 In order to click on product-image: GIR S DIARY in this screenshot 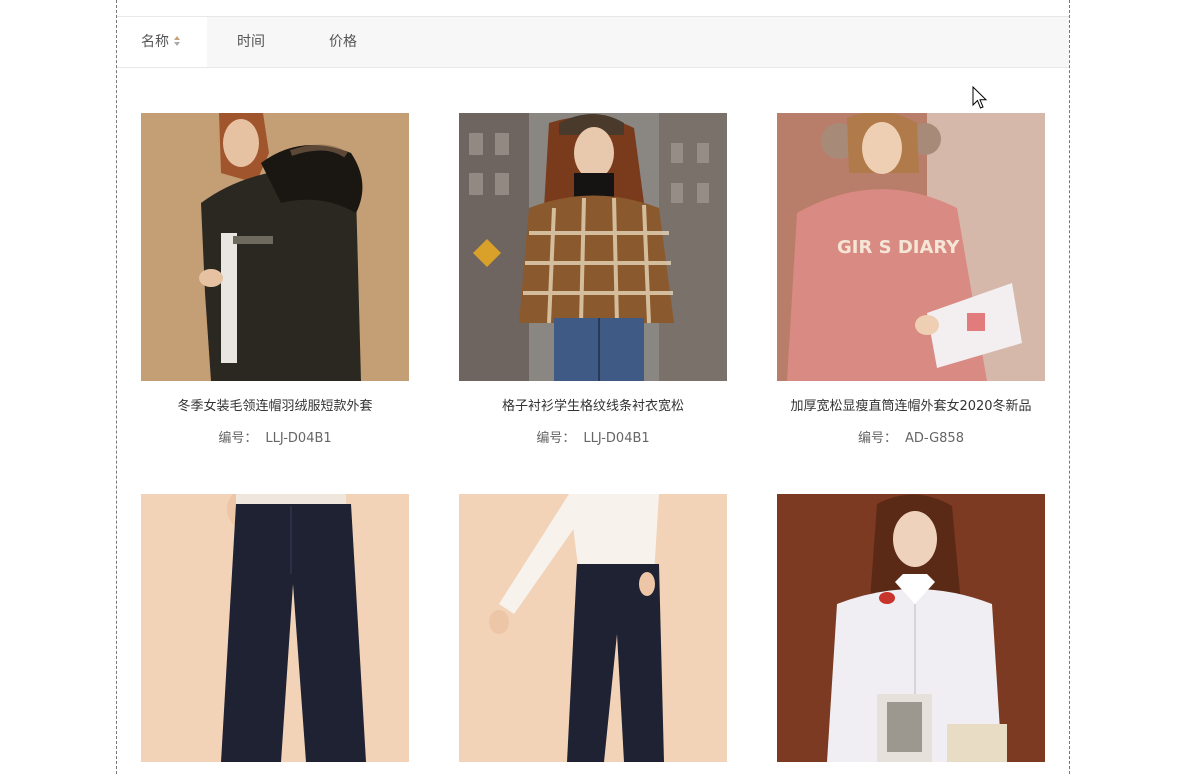, I will do `click(911, 247)`.